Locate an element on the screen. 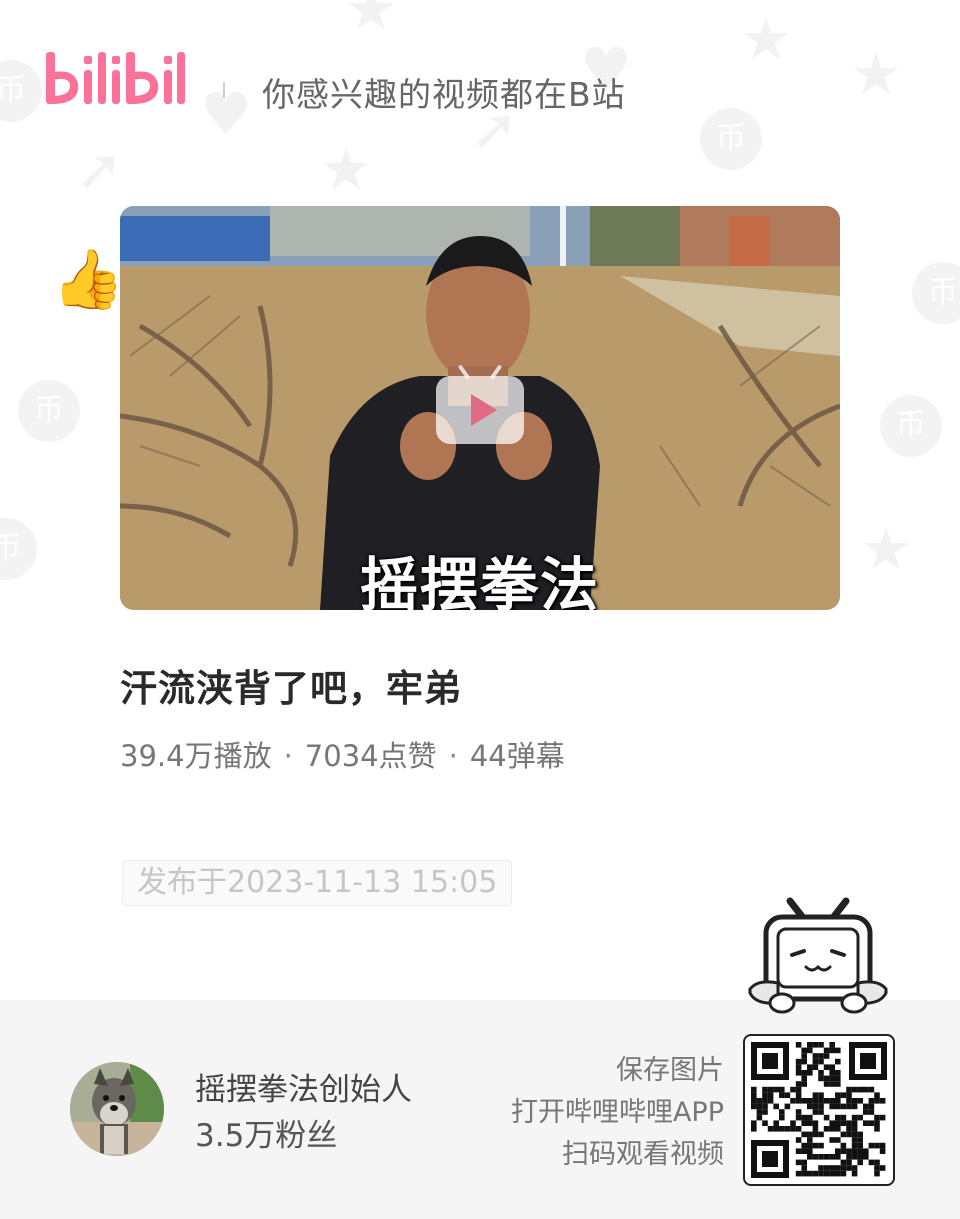 Image resolution: width=960 pixels, height=1219 pixels. slogan: 你感兴趣的视频都在B站 is located at coordinates (444, 94).